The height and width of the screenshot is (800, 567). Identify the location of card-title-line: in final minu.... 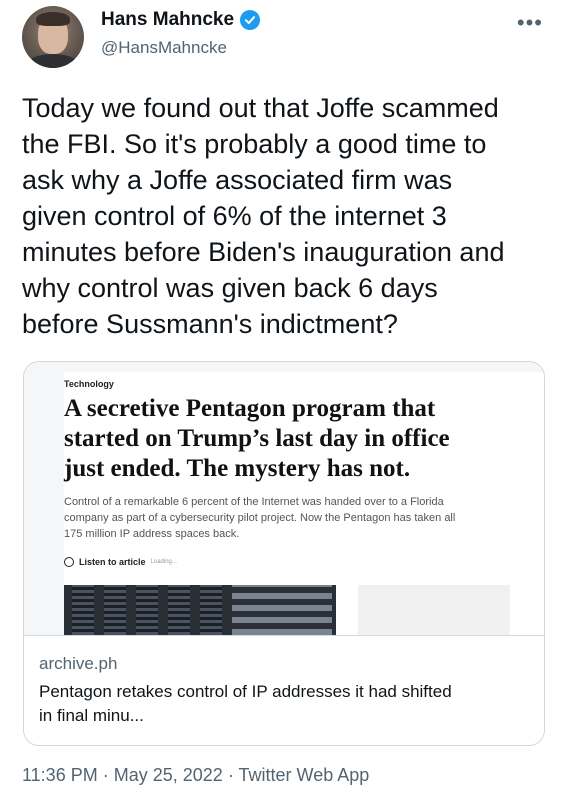
(91, 715).